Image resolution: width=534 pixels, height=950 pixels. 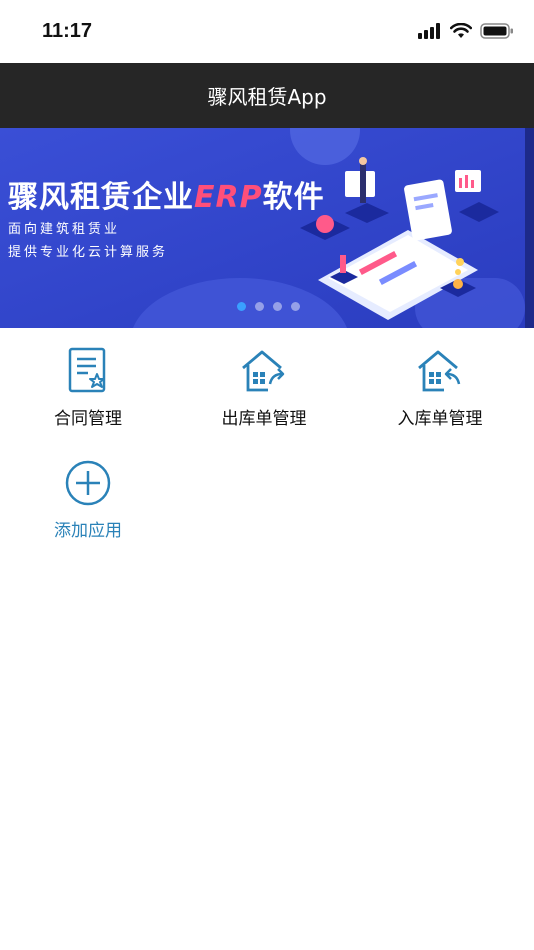 I want to click on carousel-indicator, so click(x=268, y=306).